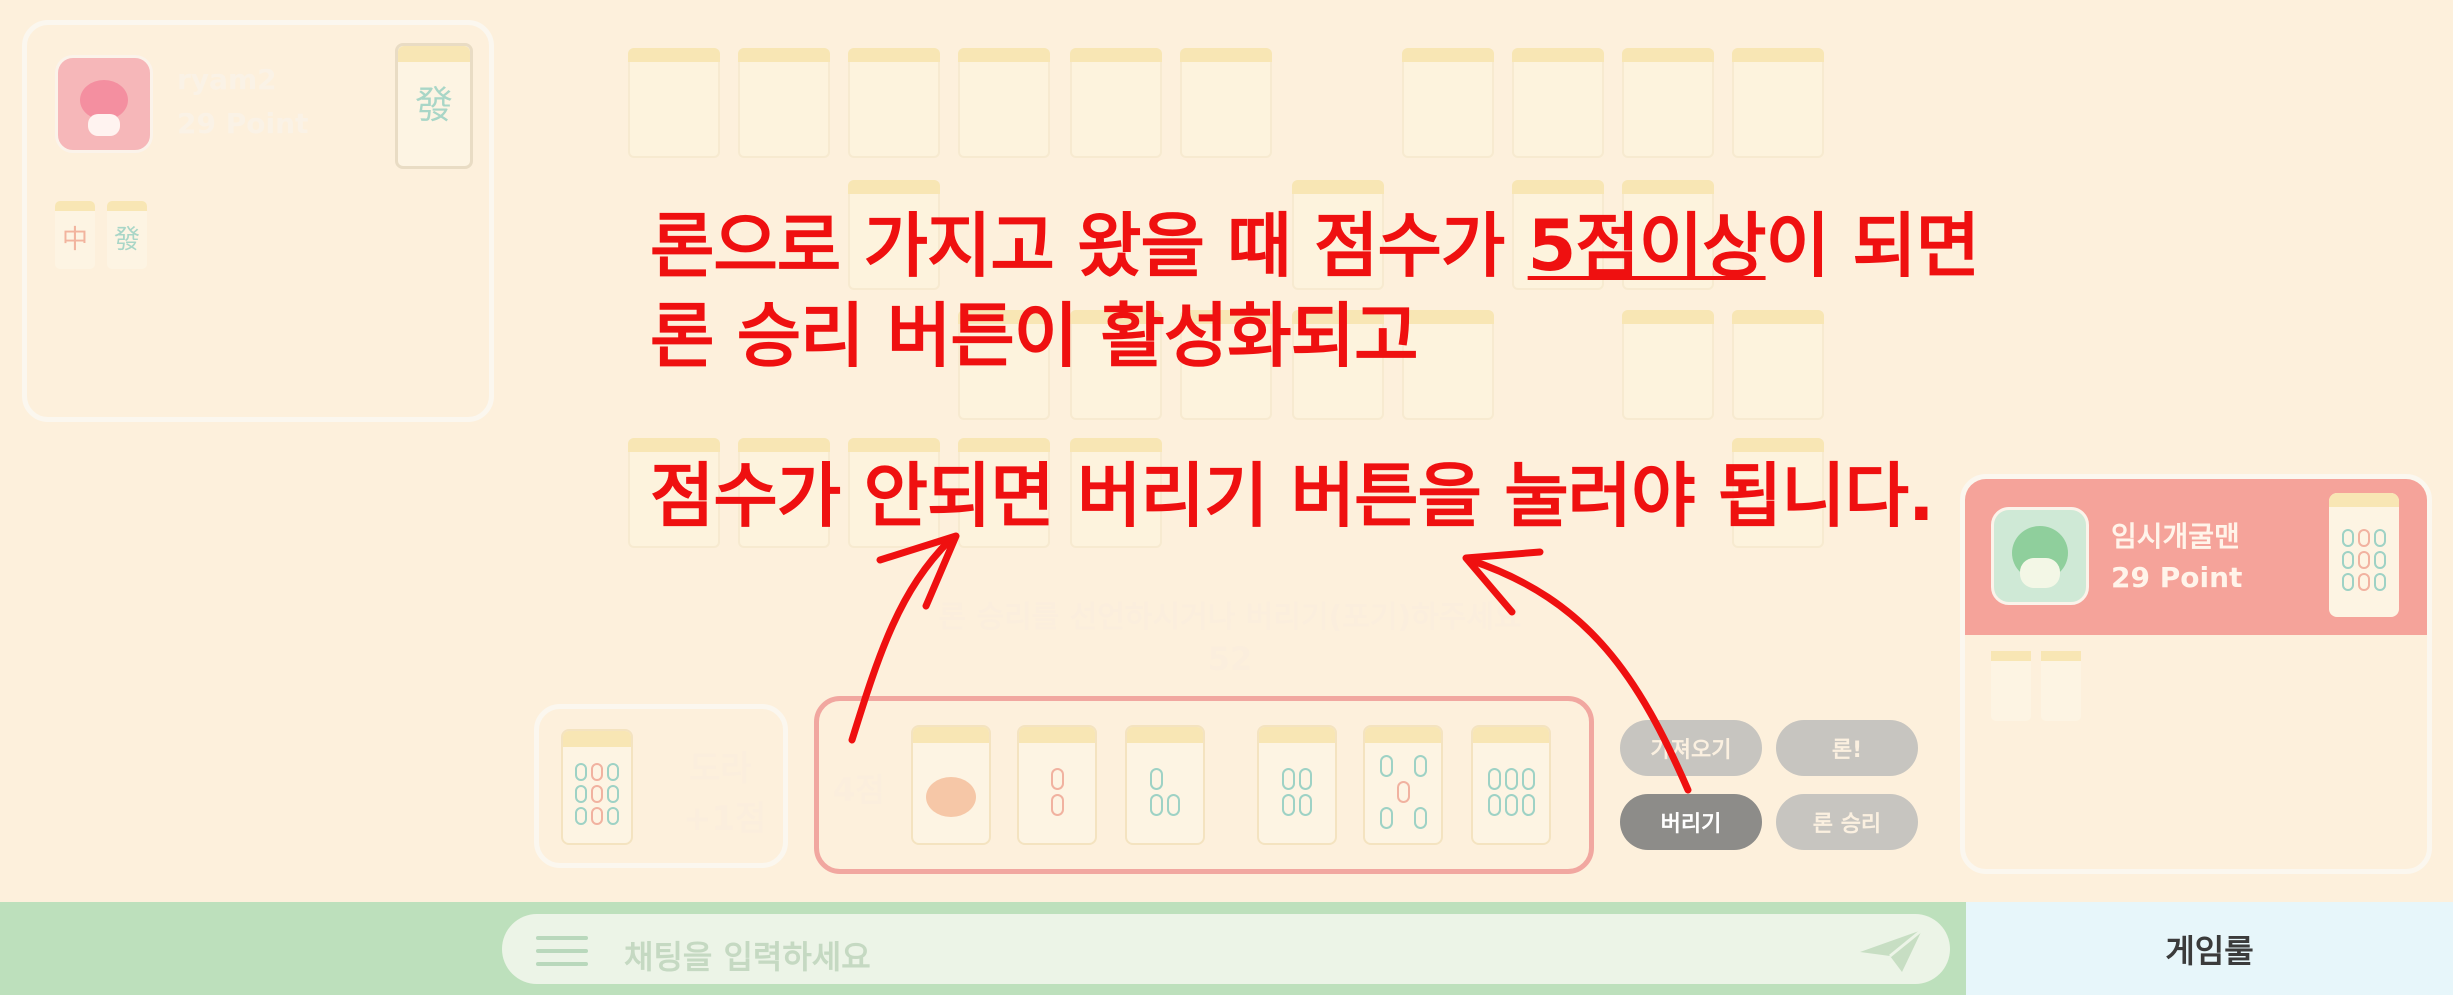 The height and width of the screenshot is (995, 2453). What do you see at coordinates (127, 235) in the screenshot?
I see `meld-tile: 發` at bounding box center [127, 235].